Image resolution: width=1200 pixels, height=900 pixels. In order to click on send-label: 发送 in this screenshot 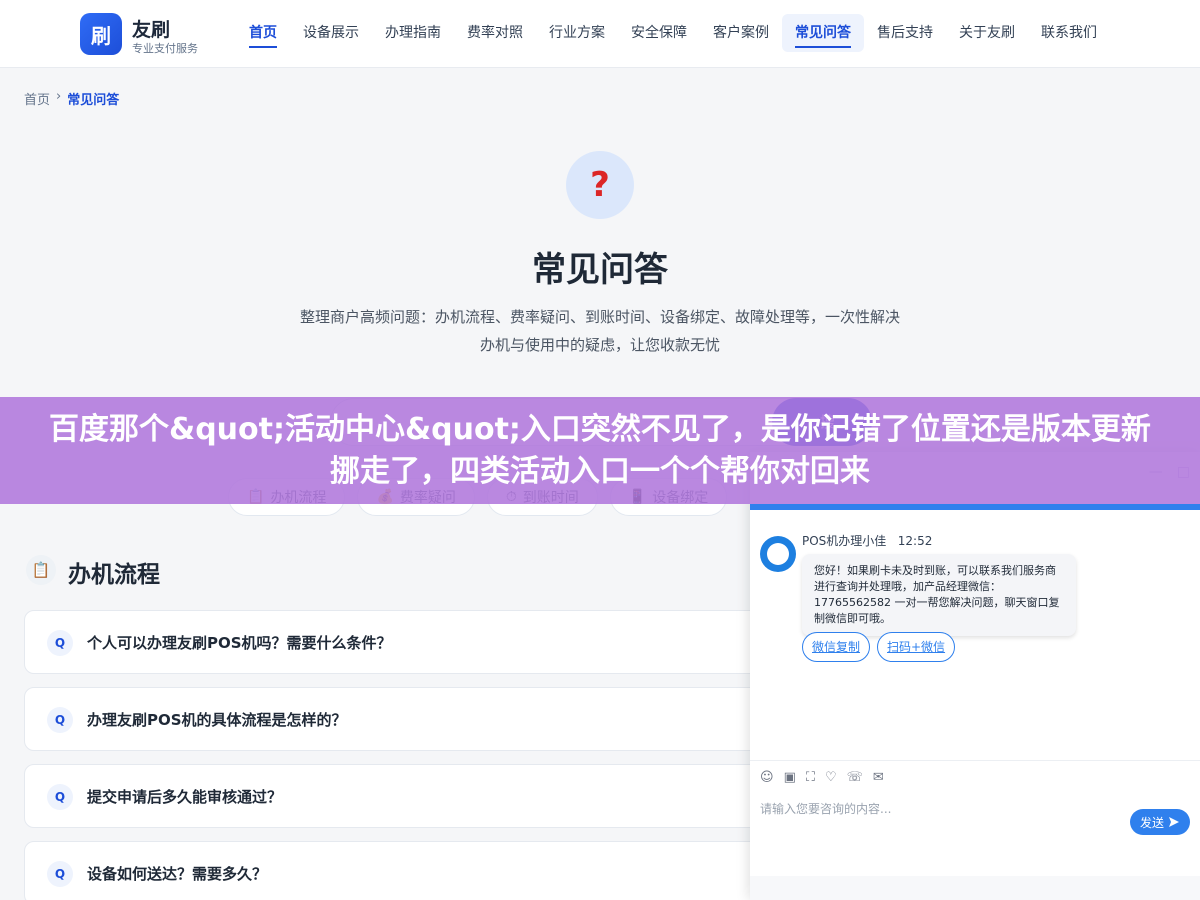, I will do `click(1151, 822)`.